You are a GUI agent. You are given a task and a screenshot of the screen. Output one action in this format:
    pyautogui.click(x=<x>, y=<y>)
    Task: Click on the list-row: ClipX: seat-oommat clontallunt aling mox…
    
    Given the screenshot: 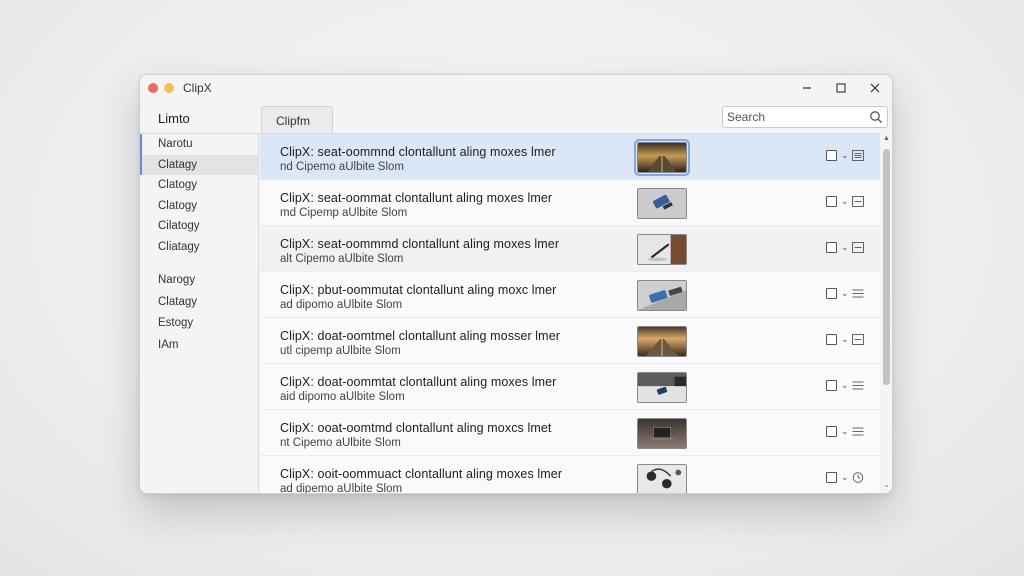 What is the action you would take?
    pyautogui.click(x=570, y=203)
    